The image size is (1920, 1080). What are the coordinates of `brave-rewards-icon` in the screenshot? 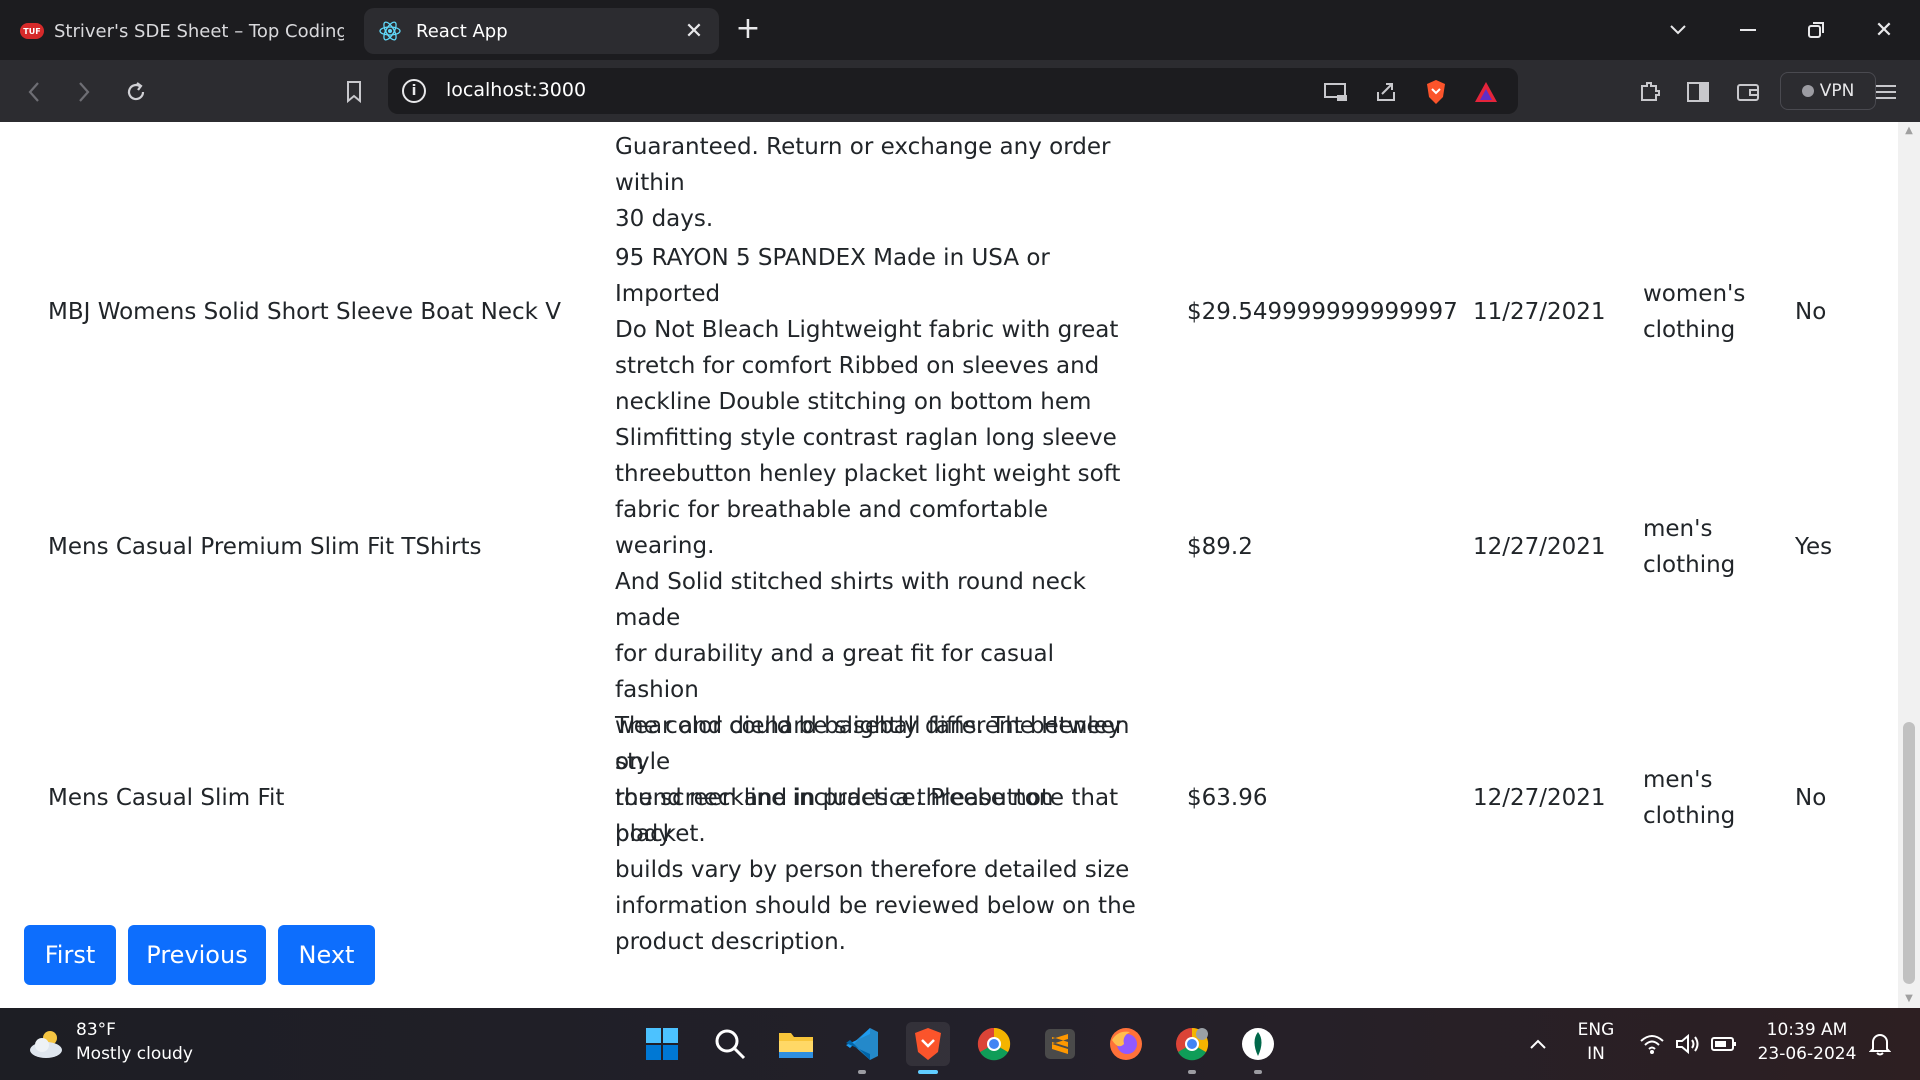 It's located at (1486, 92).